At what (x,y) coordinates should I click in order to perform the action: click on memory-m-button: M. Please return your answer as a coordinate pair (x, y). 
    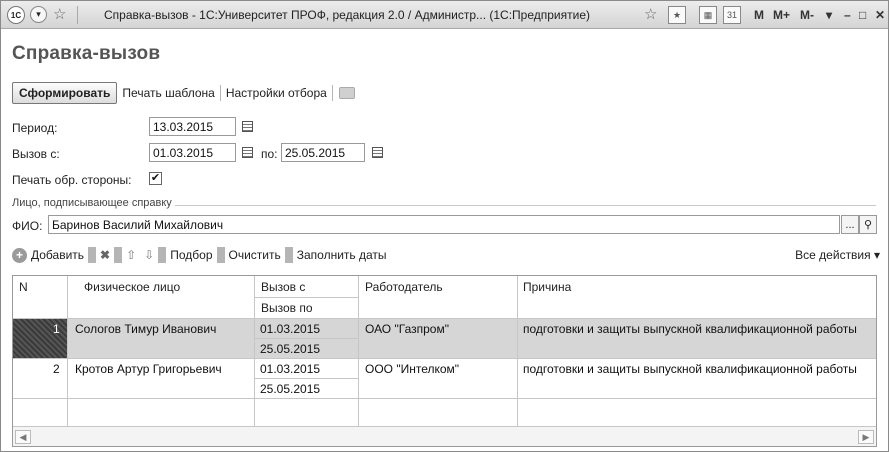
    Looking at the image, I should click on (759, 15).